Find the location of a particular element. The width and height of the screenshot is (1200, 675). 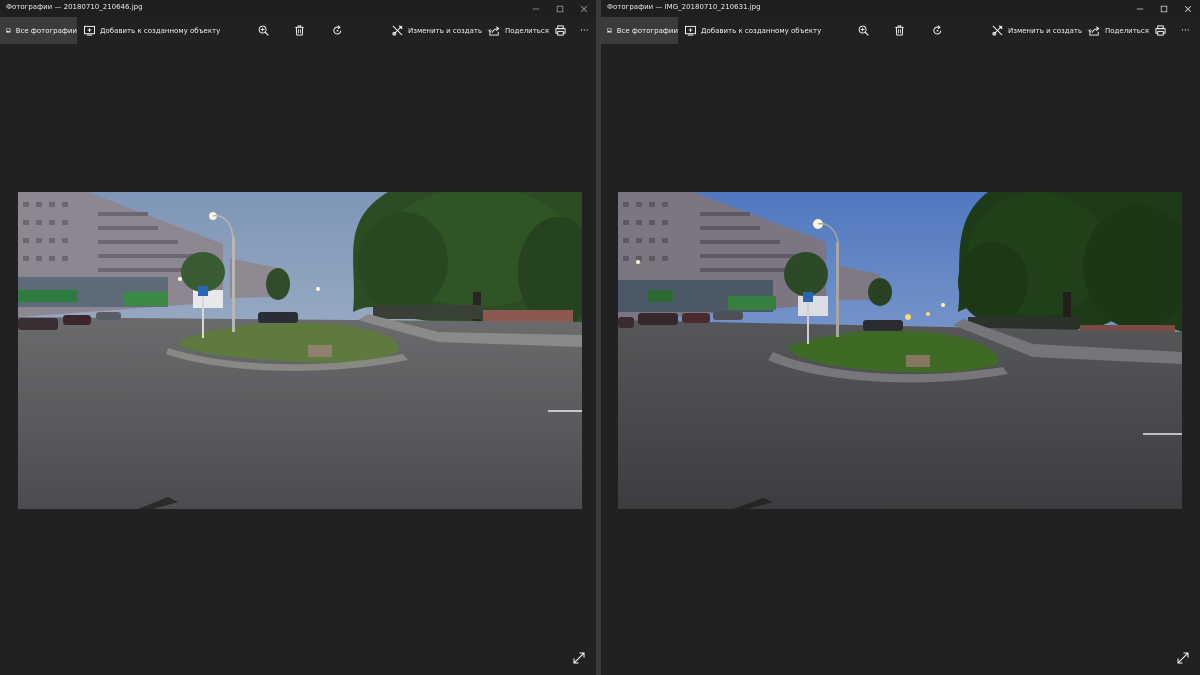

title-bar: Фотографии — 20180710_210646.jpg is located at coordinates (298, 8).